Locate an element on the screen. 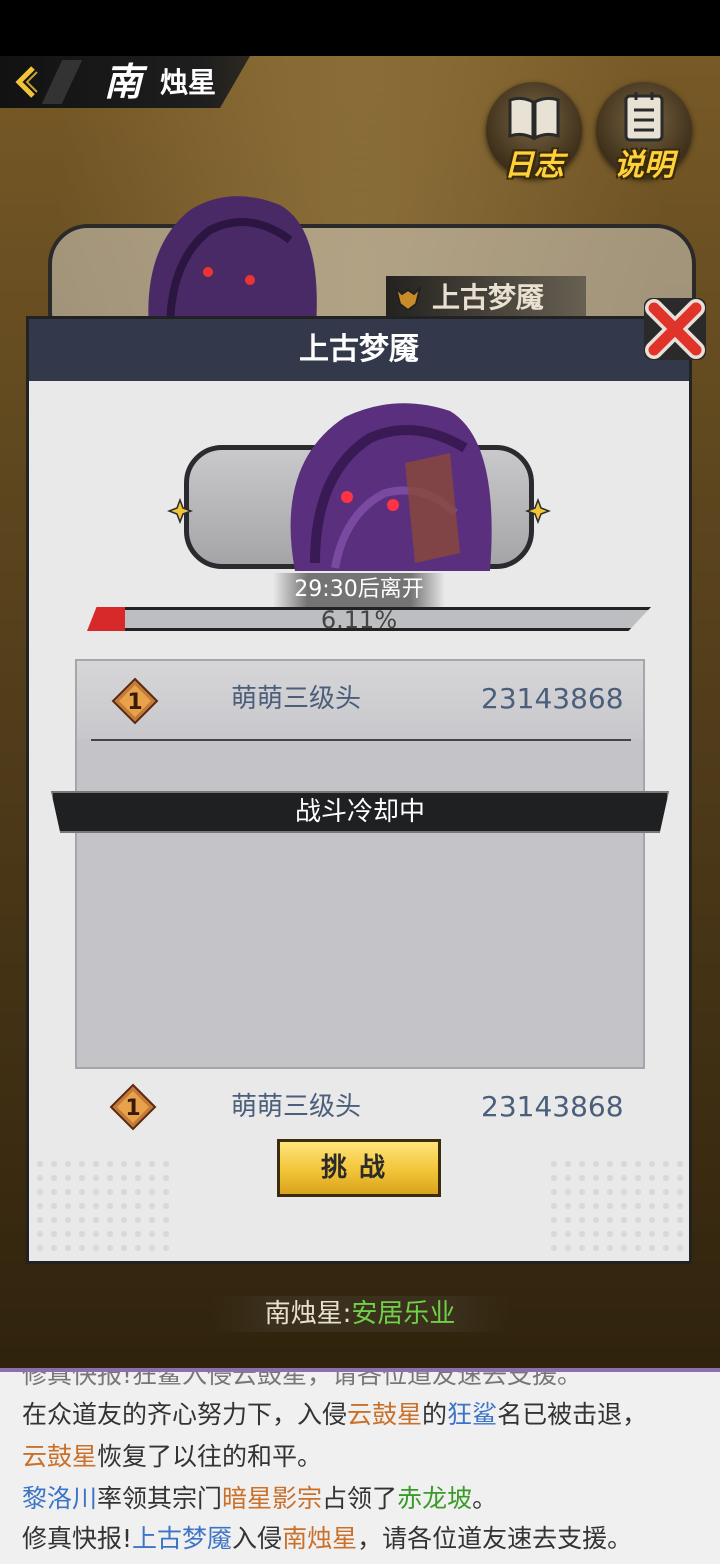 The image size is (720, 1564). news-line: 修真快报!狂鲨入侵云鼓星，请各位道友速去支援。 is located at coordinates (302, 1378).